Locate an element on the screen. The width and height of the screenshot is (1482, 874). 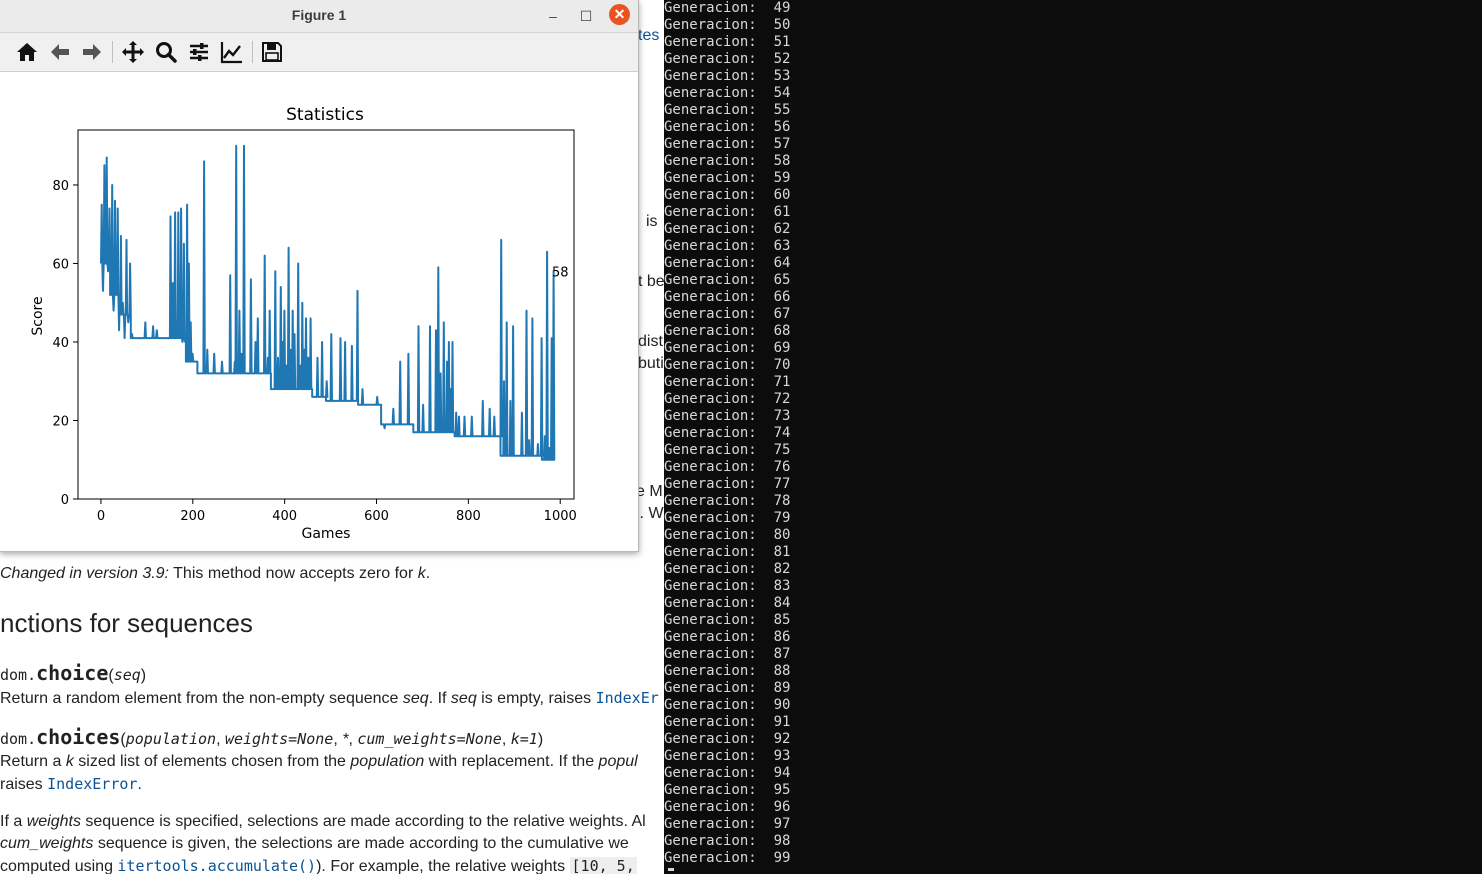
x-axis: 0 200 400 600 800 1000 is located at coordinates (337, 511).